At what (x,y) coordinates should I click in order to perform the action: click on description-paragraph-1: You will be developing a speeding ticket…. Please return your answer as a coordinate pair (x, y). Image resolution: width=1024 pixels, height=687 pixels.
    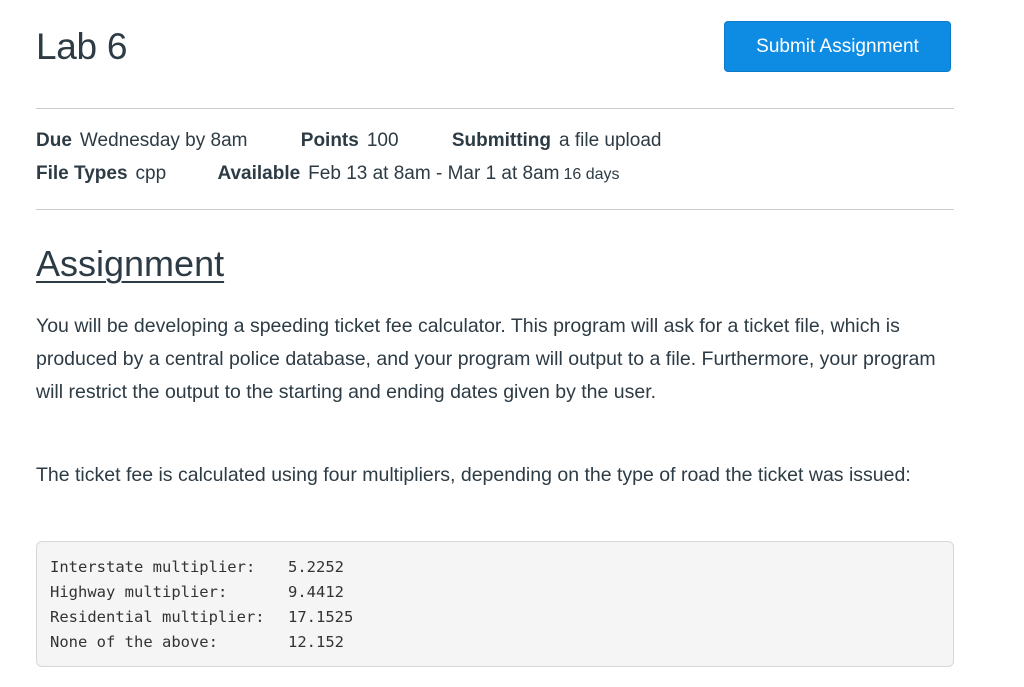
    Looking at the image, I should click on (486, 359).